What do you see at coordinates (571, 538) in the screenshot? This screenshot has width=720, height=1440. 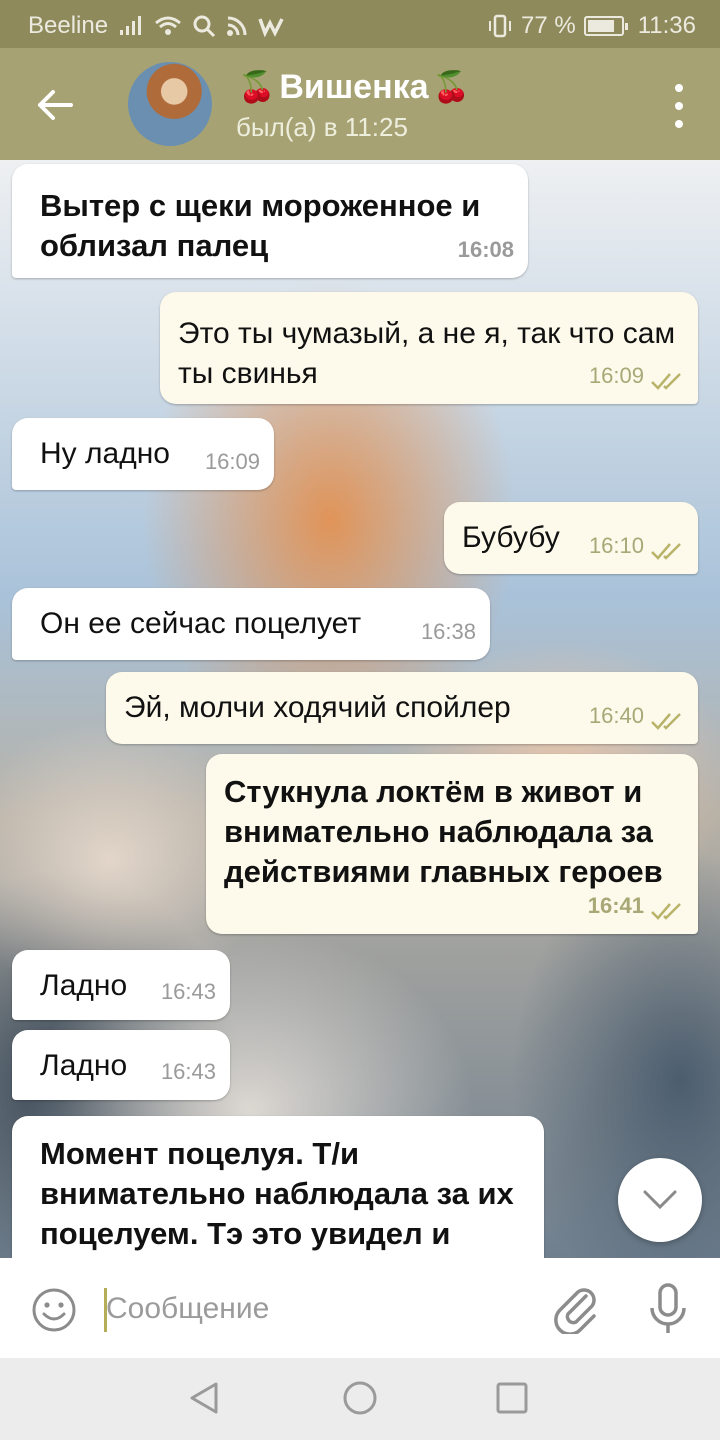 I see `message-bubble: Бубубу 16:10` at bounding box center [571, 538].